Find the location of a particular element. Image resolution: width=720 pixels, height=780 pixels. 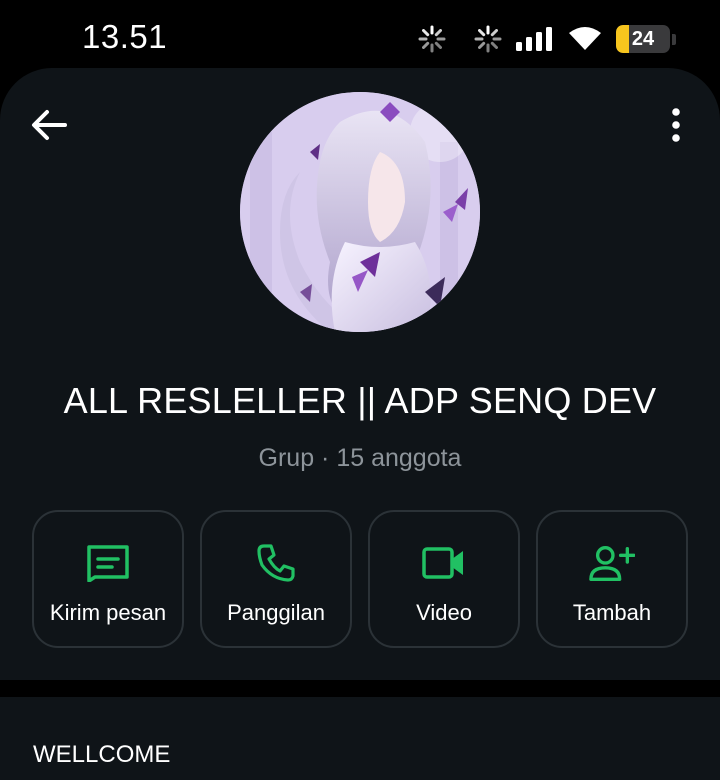

battery-fill is located at coordinates (622, 39).